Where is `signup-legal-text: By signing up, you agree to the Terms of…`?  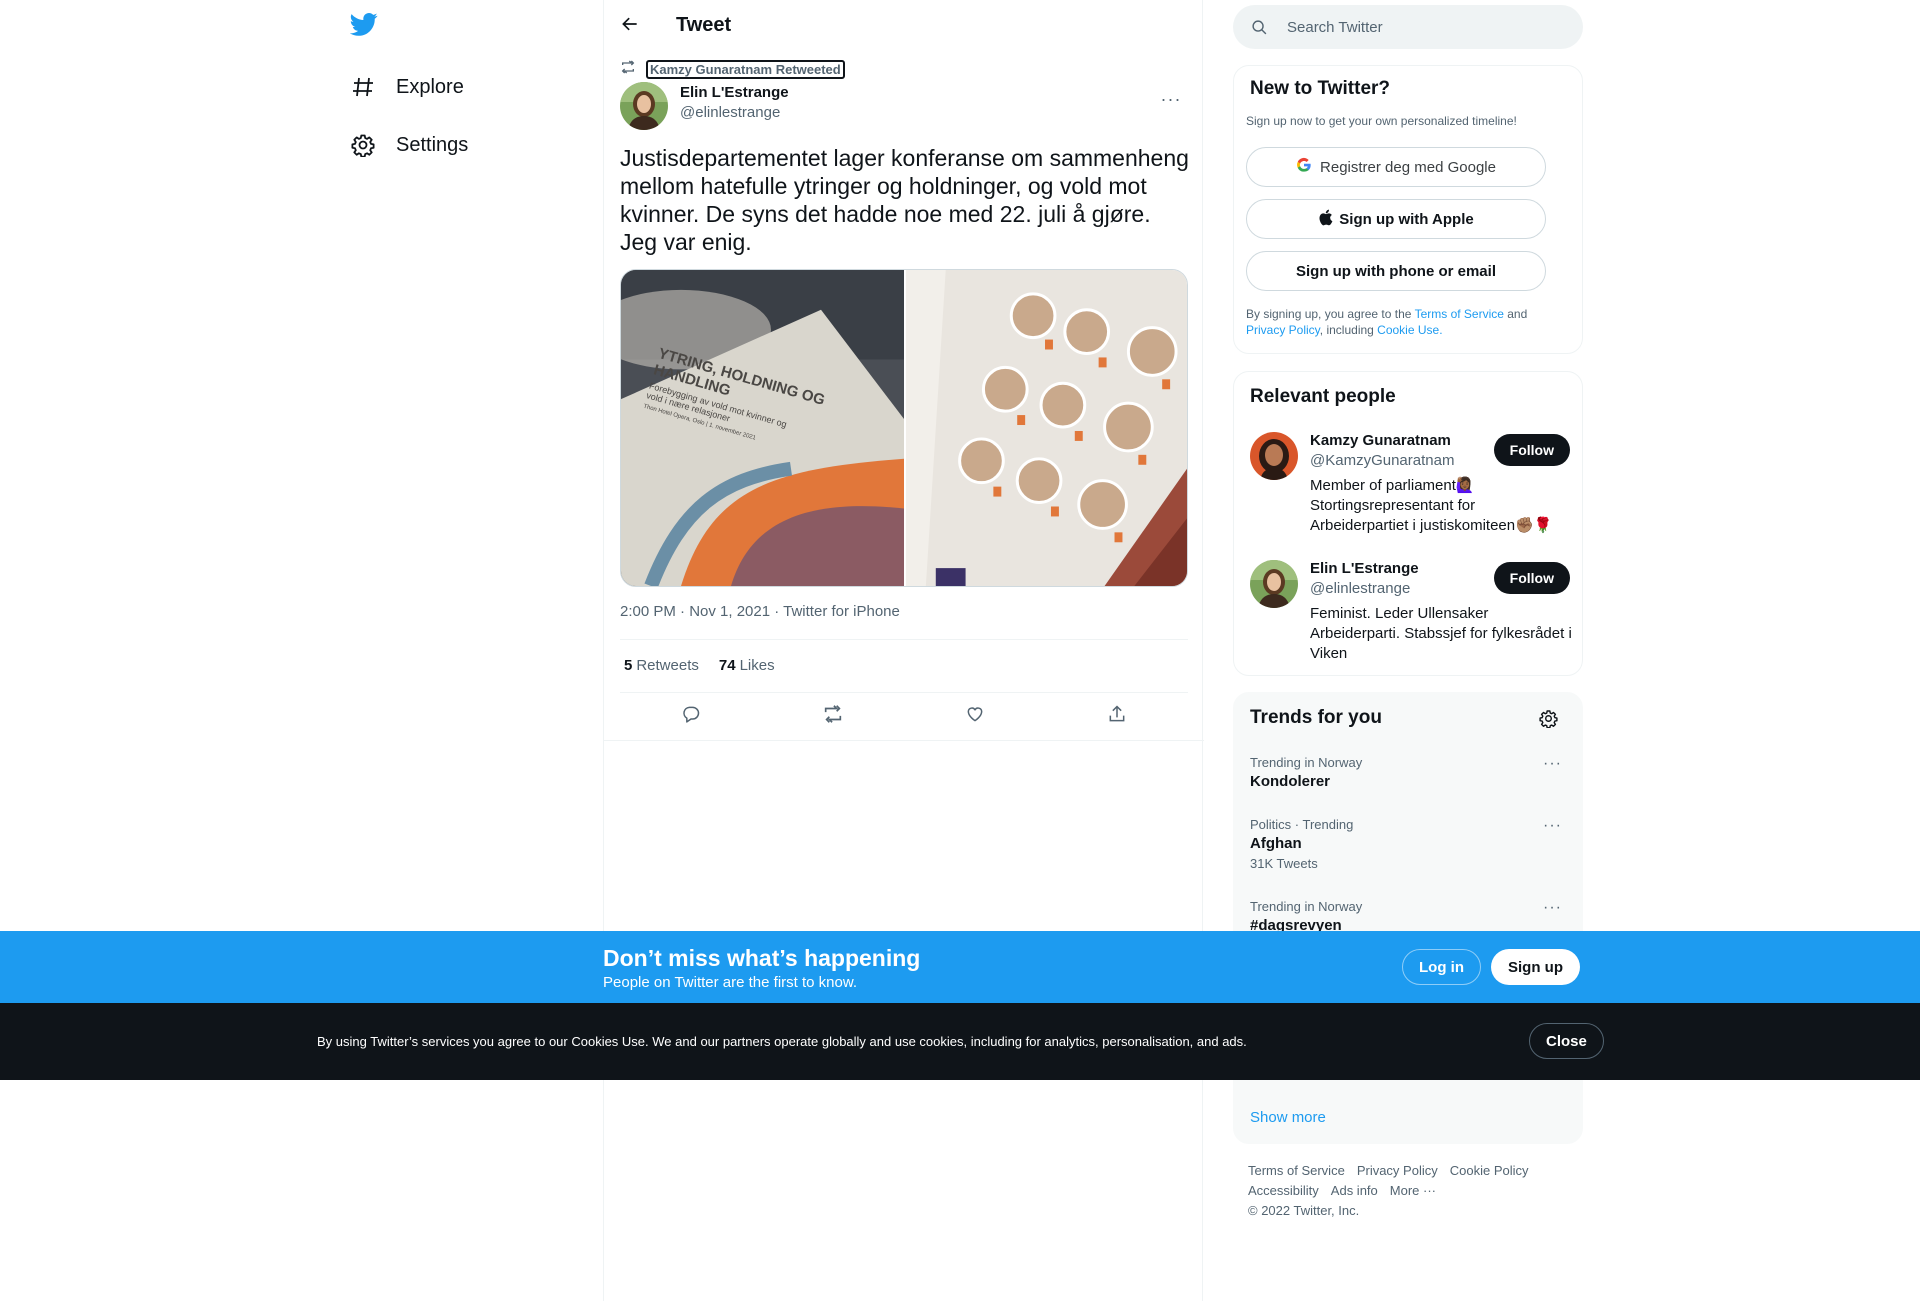 signup-legal-text: By signing up, you agree to the Terms of… is located at coordinates (1406, 322).